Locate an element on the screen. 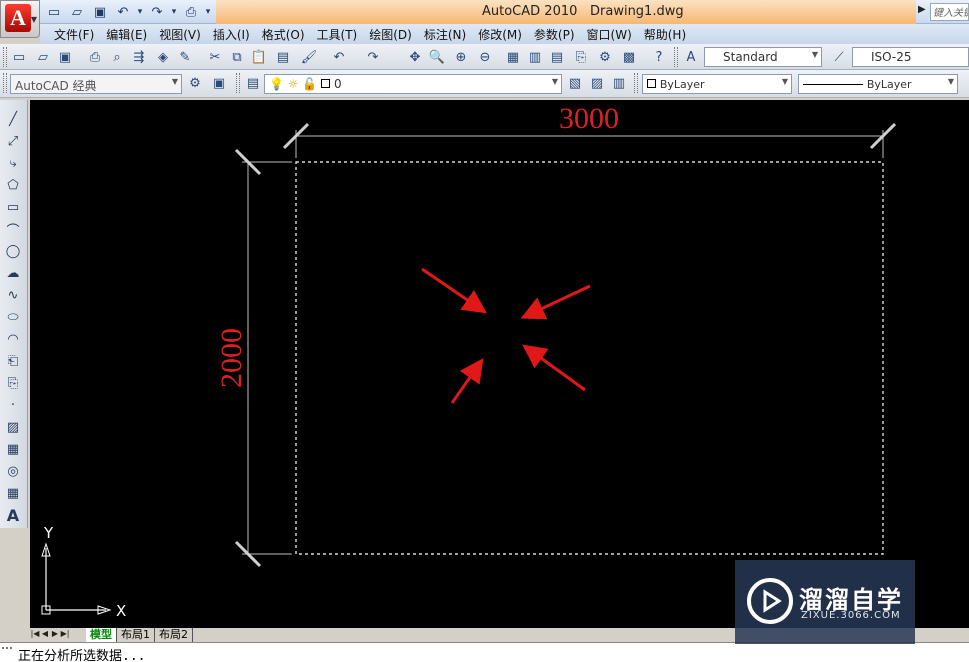  point-icon: · is located at coordinates (13, 405).